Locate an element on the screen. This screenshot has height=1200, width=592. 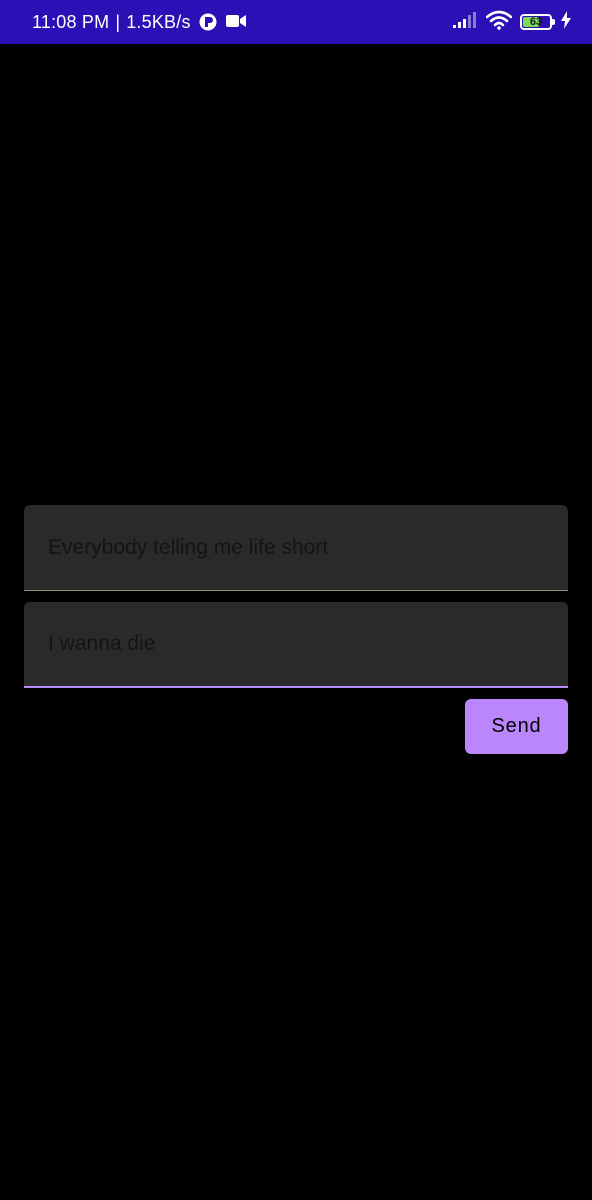
message-input-1-value: Everybody telling me life short is located at coordinates (188, 547).